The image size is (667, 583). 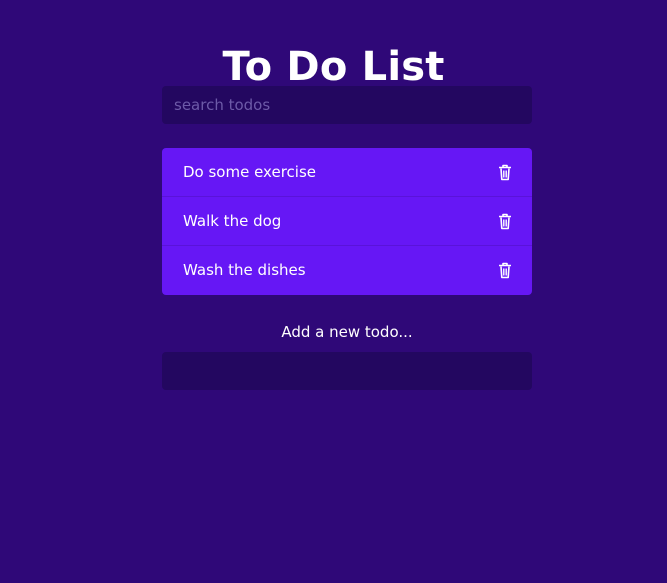 What do you see at coordinates (347, 371) in the screenshot?
I see `new-todo-input` at bounding box center [347, 371].